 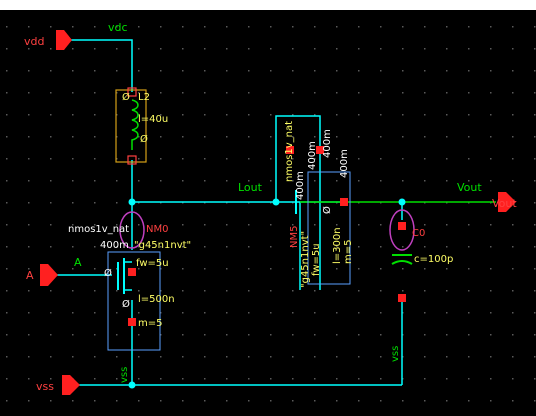 What do you see at coordinates (327, 143) in the screenshot?
I see `nm5-w3: 400m` at bounding box center [327, 143].